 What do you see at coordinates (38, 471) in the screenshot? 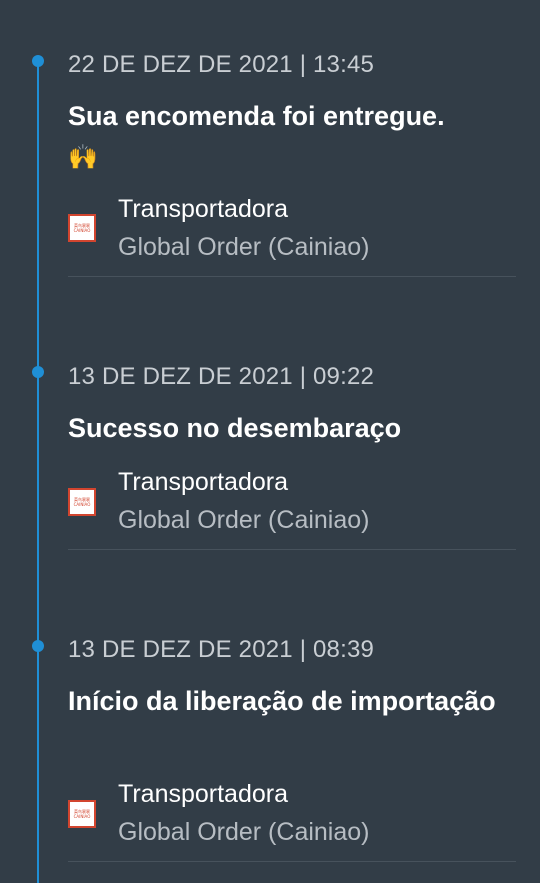
I see `timeline-line` at bounding box center [38, 471].